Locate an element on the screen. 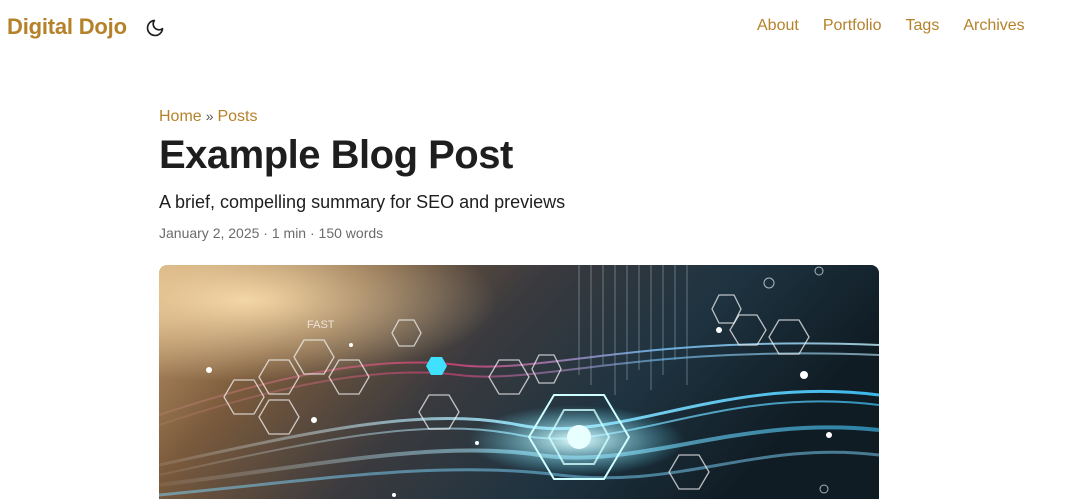 This screenshot has height=499, width=1070. breadcrumb-home: Home is located at coordinates (180, 116).